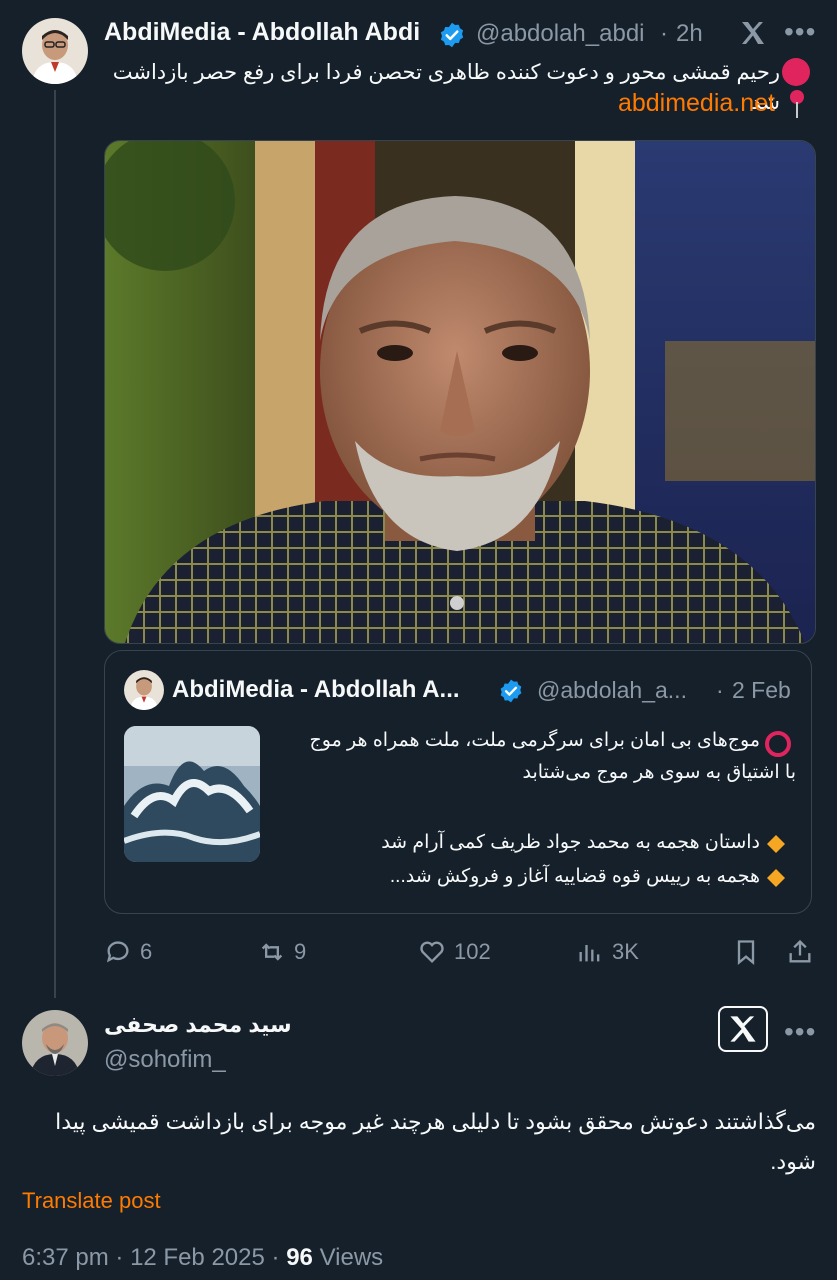 The image size is (837, 1280). I want to click on quote-thumbnail, so click(192, 794).